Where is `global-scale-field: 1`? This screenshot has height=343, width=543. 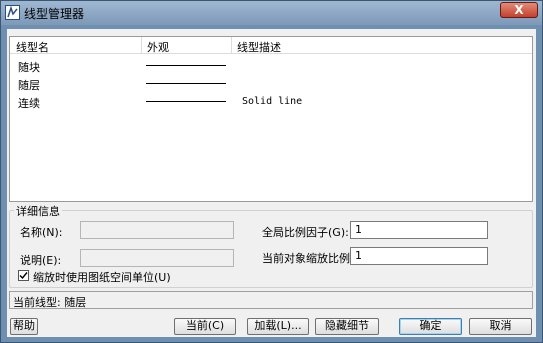
global-scale-field: 1 is located at coordinates (419, 230).